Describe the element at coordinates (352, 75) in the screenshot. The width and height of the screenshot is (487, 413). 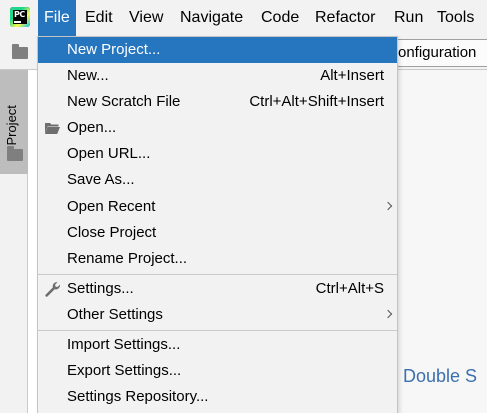
I see `shortcut-label: Alt+Insert` at that location.